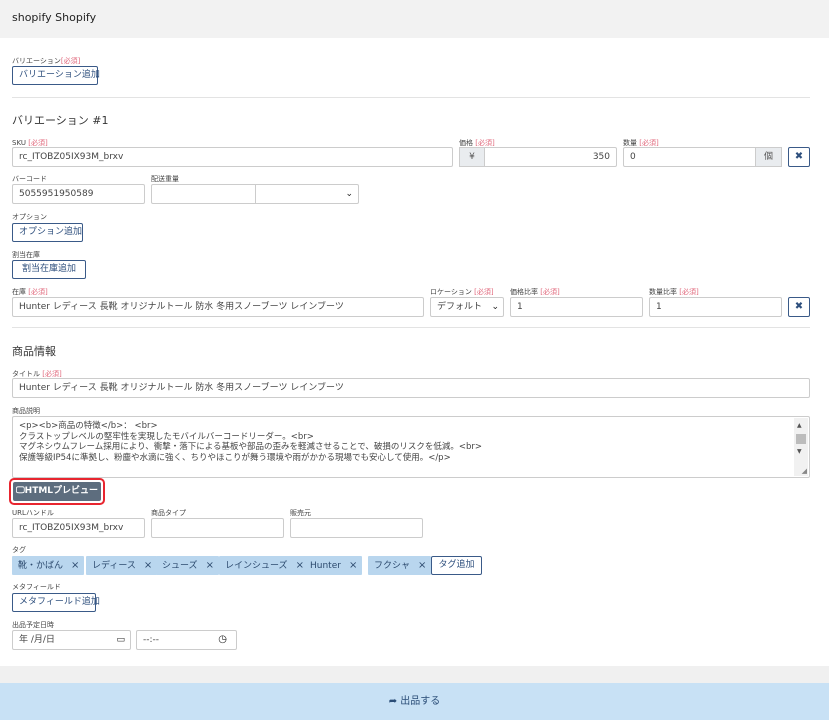 The width and height of the screenshot is (829, 720). Describe the element at coordinates (33, 513) in the screenshot. I see `url-handle-label: URLハンドル` at that location.